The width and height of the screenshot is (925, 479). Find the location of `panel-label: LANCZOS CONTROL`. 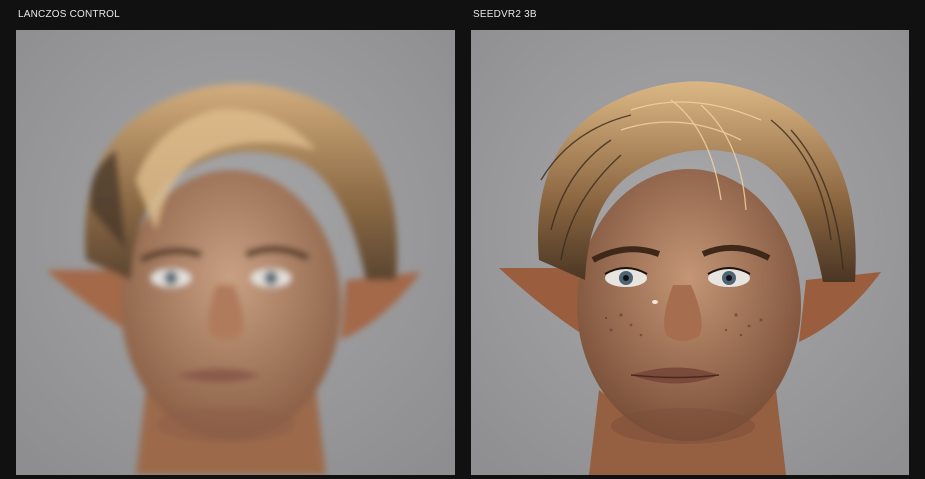

panel-label: LANCZOS CONTROL is located at coordinates (69, 14).